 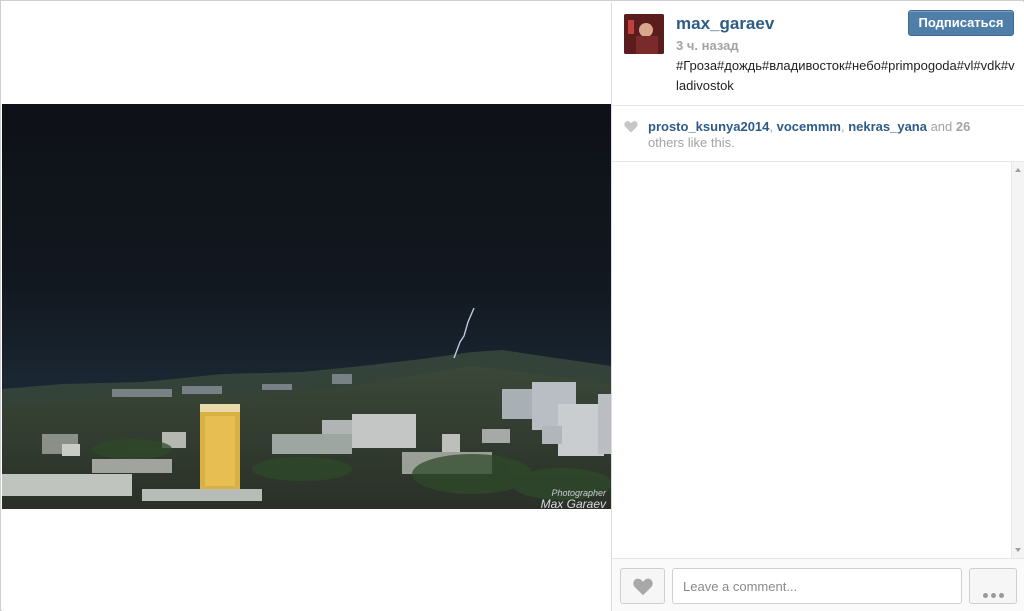 I want to click on avatar, so click(x=644, y=34).